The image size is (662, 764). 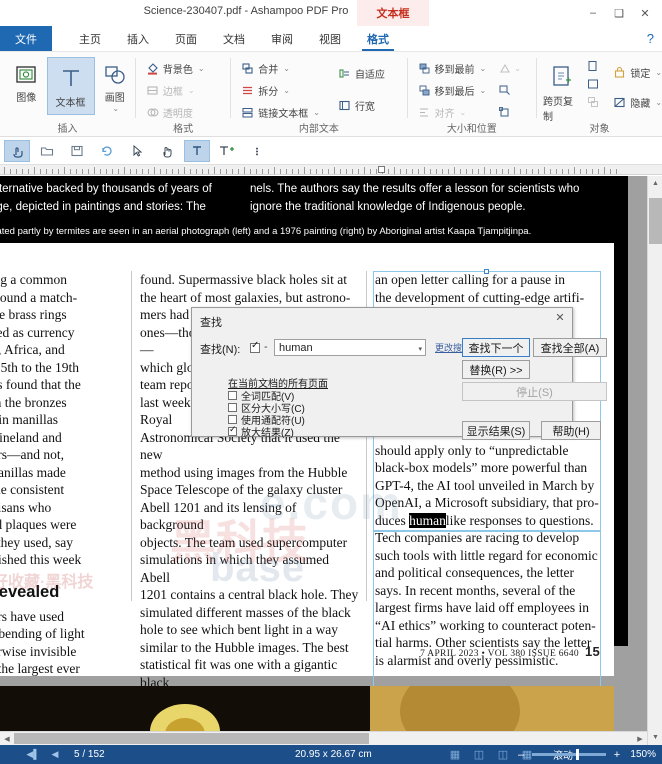 What do you see at coordinates (483, 68) in the screenshot?
I see `bring-to-front-caret: ⌄` at bounding box center [483, 68].